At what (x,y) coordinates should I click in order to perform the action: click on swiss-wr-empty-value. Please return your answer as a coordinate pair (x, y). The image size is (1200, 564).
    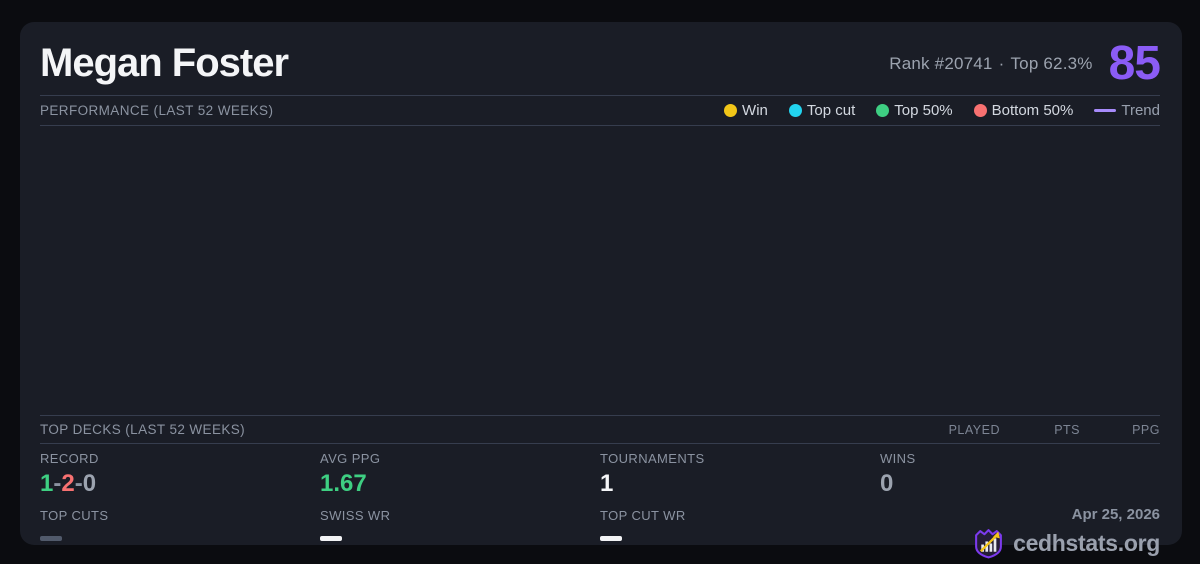
    Looking at the image, I should click on (331, 538).